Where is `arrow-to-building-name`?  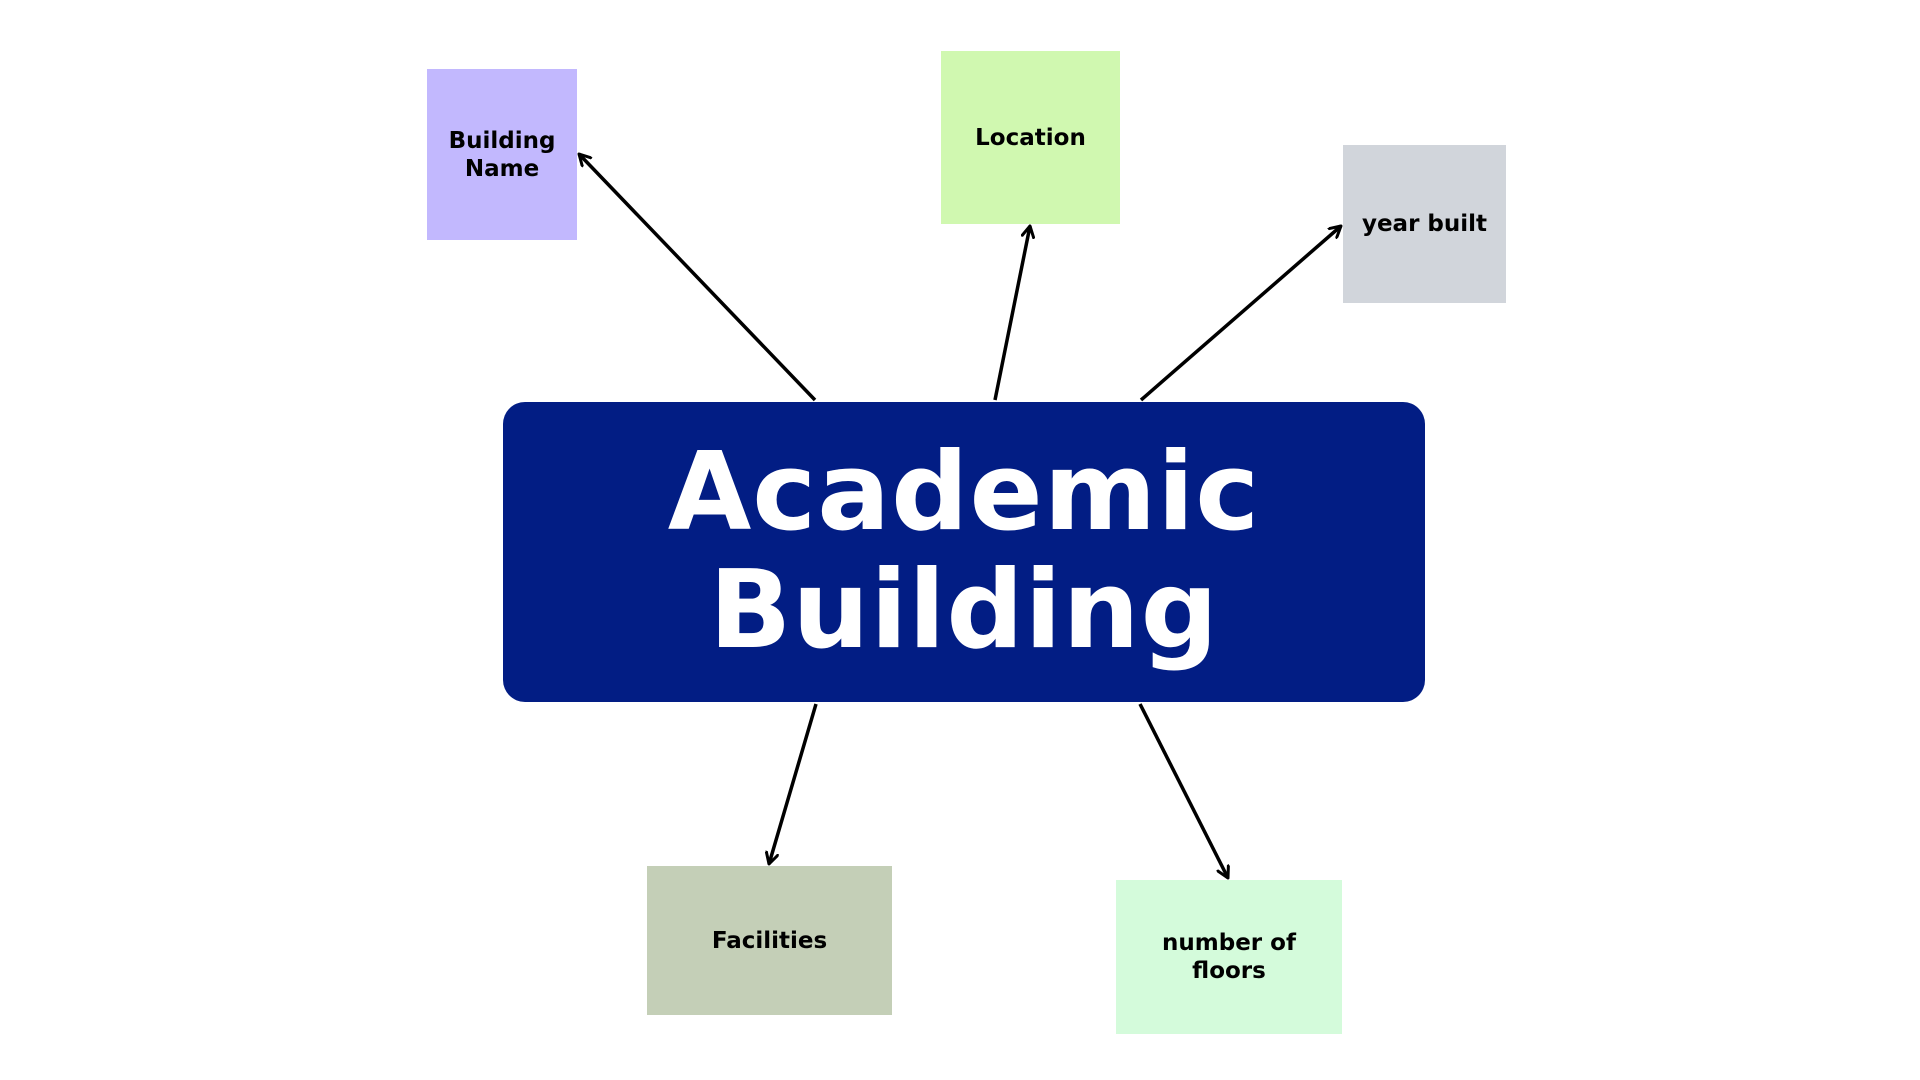
arrow-to-building-name is located at coordinates (698, 278).